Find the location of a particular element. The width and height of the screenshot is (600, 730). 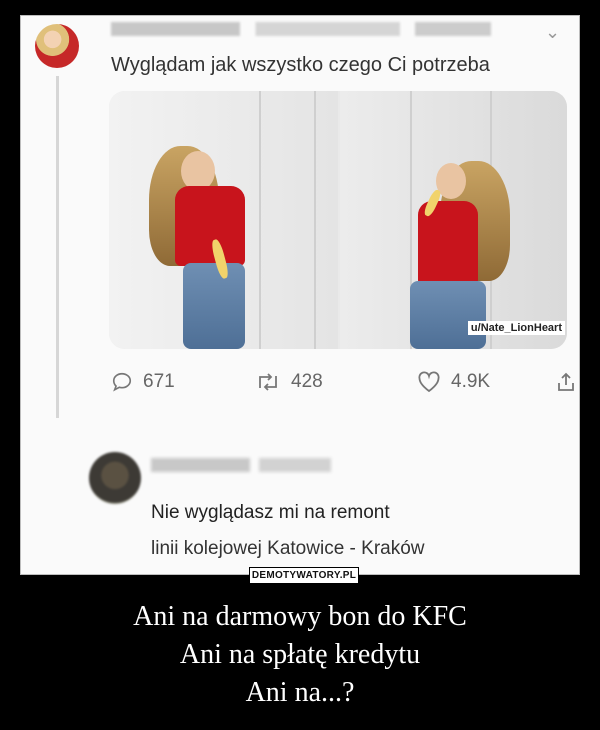

reply-avatar is located at coordinates (115, 478).